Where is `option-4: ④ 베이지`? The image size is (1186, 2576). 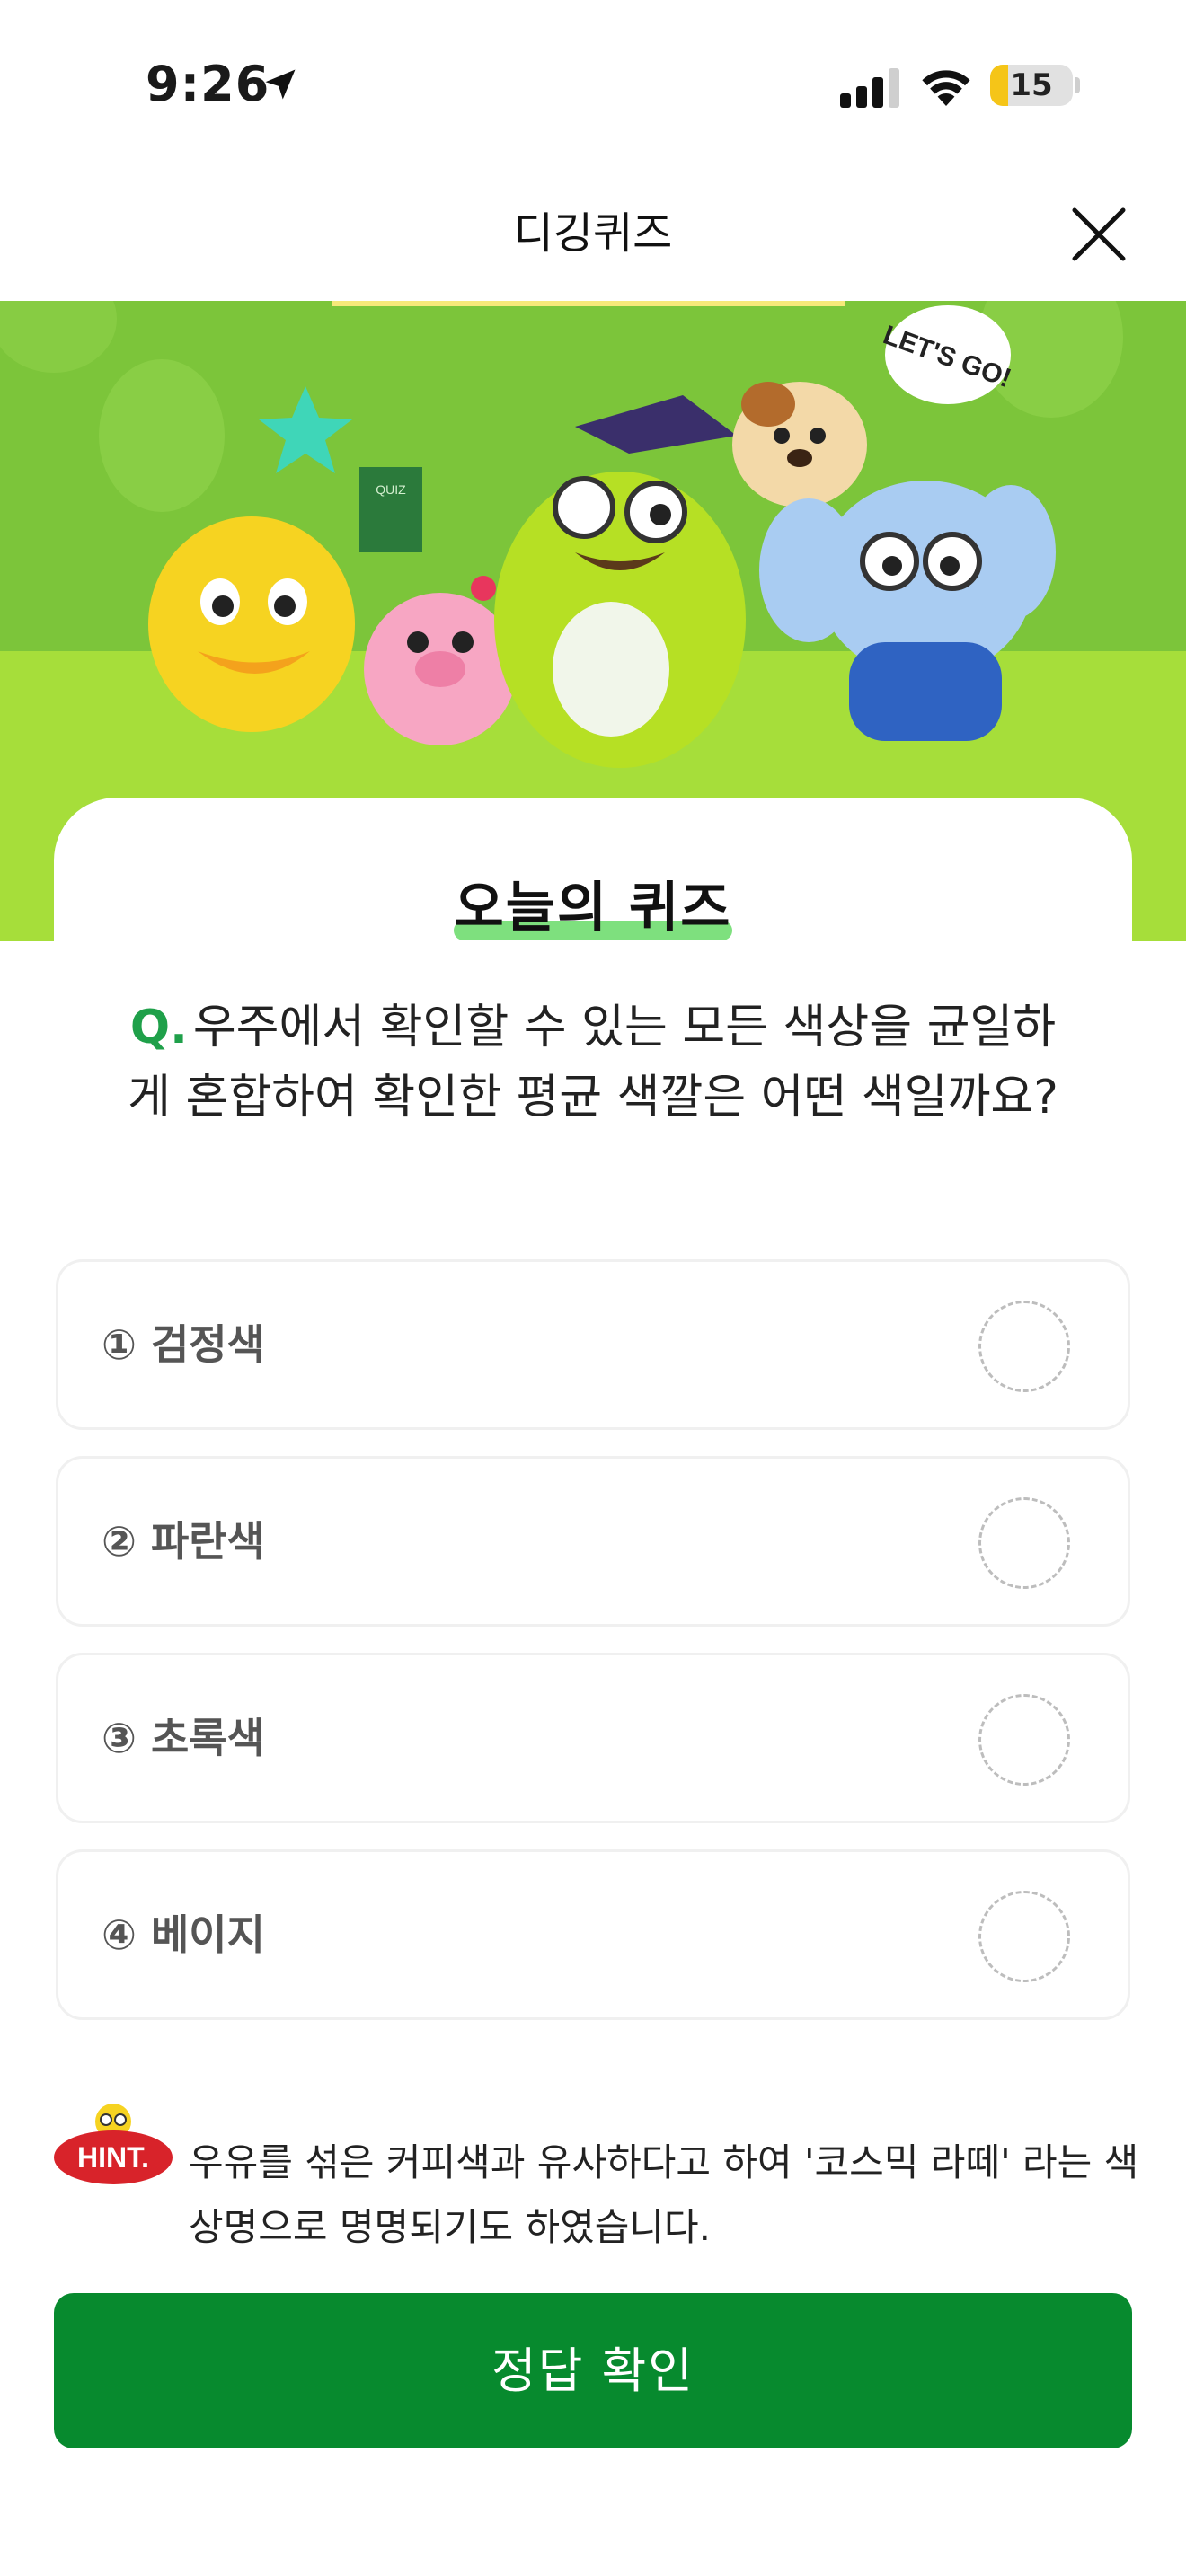
option-4: ④ 베이지 is located at coordinates (593, 1934).